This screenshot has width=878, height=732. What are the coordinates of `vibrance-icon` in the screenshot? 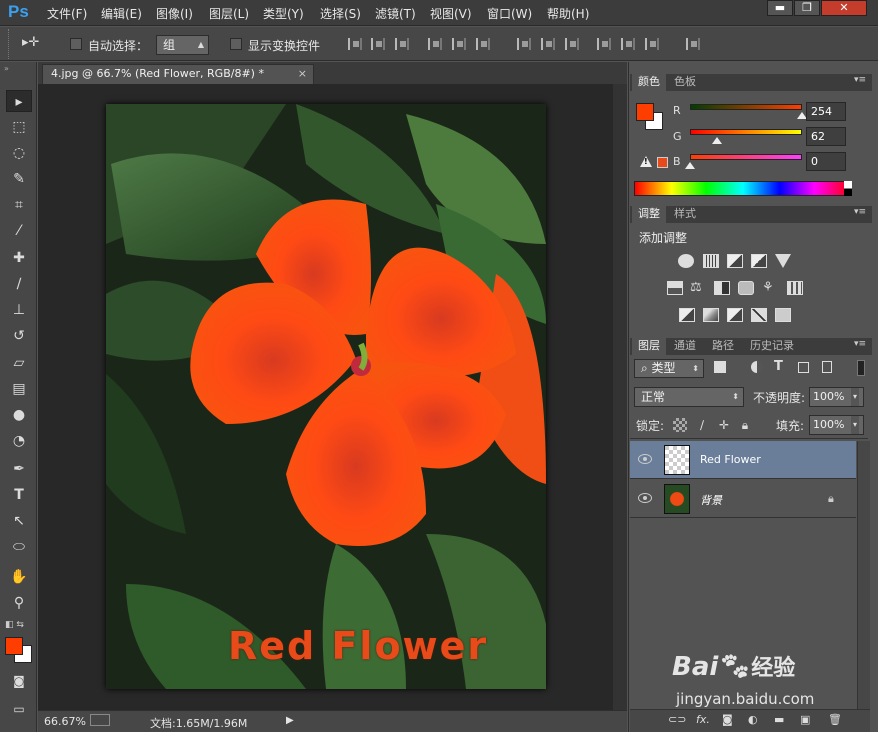 It's located at (783, 261).